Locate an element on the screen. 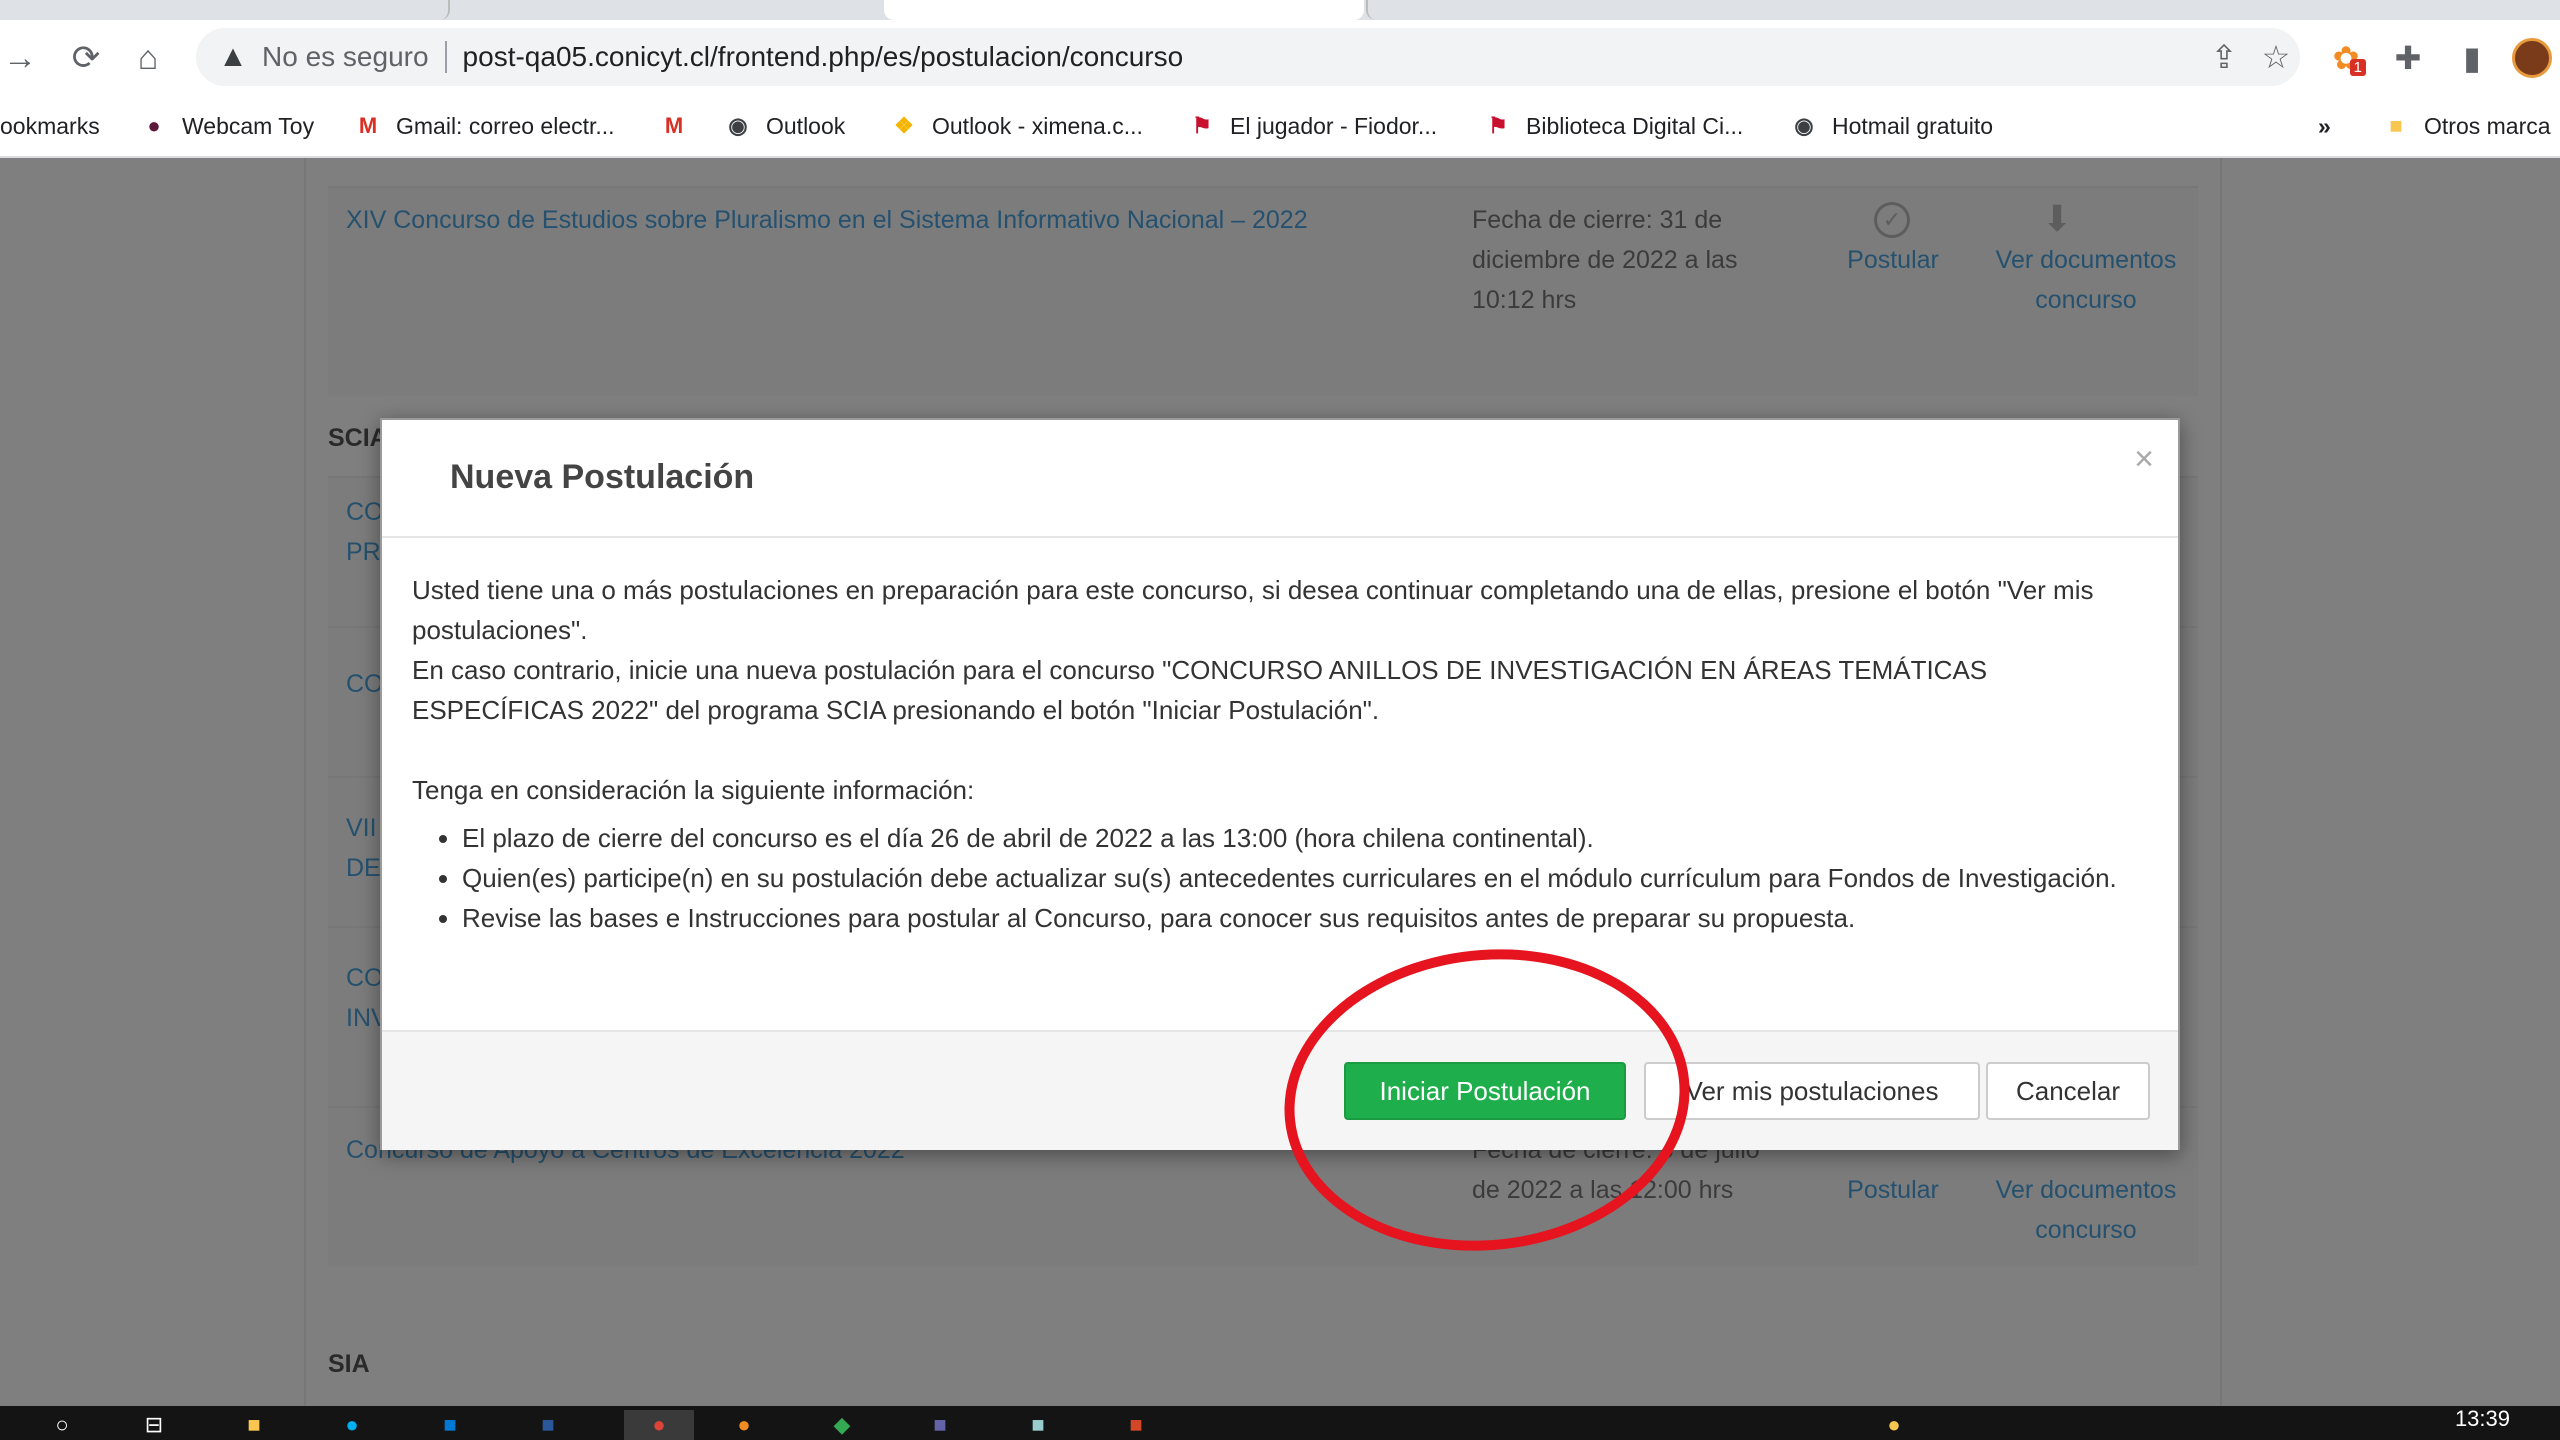 The width and height of the screenshot is (2560, 1440). app-icon: ■ is located at coordinates (1038, 1425).